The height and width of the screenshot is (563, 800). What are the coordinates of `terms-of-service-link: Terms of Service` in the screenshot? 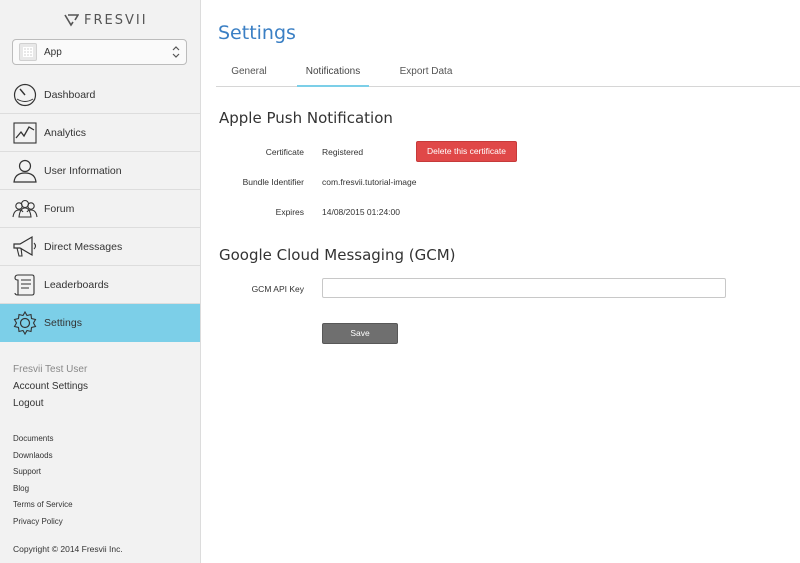 It's located at (43, 508).